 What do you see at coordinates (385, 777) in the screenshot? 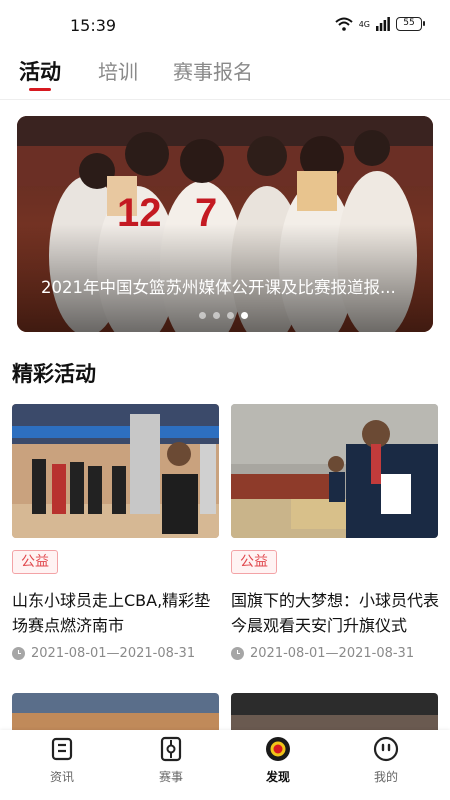
I see `nav-label: 我的` at bounding box center [385, 777].